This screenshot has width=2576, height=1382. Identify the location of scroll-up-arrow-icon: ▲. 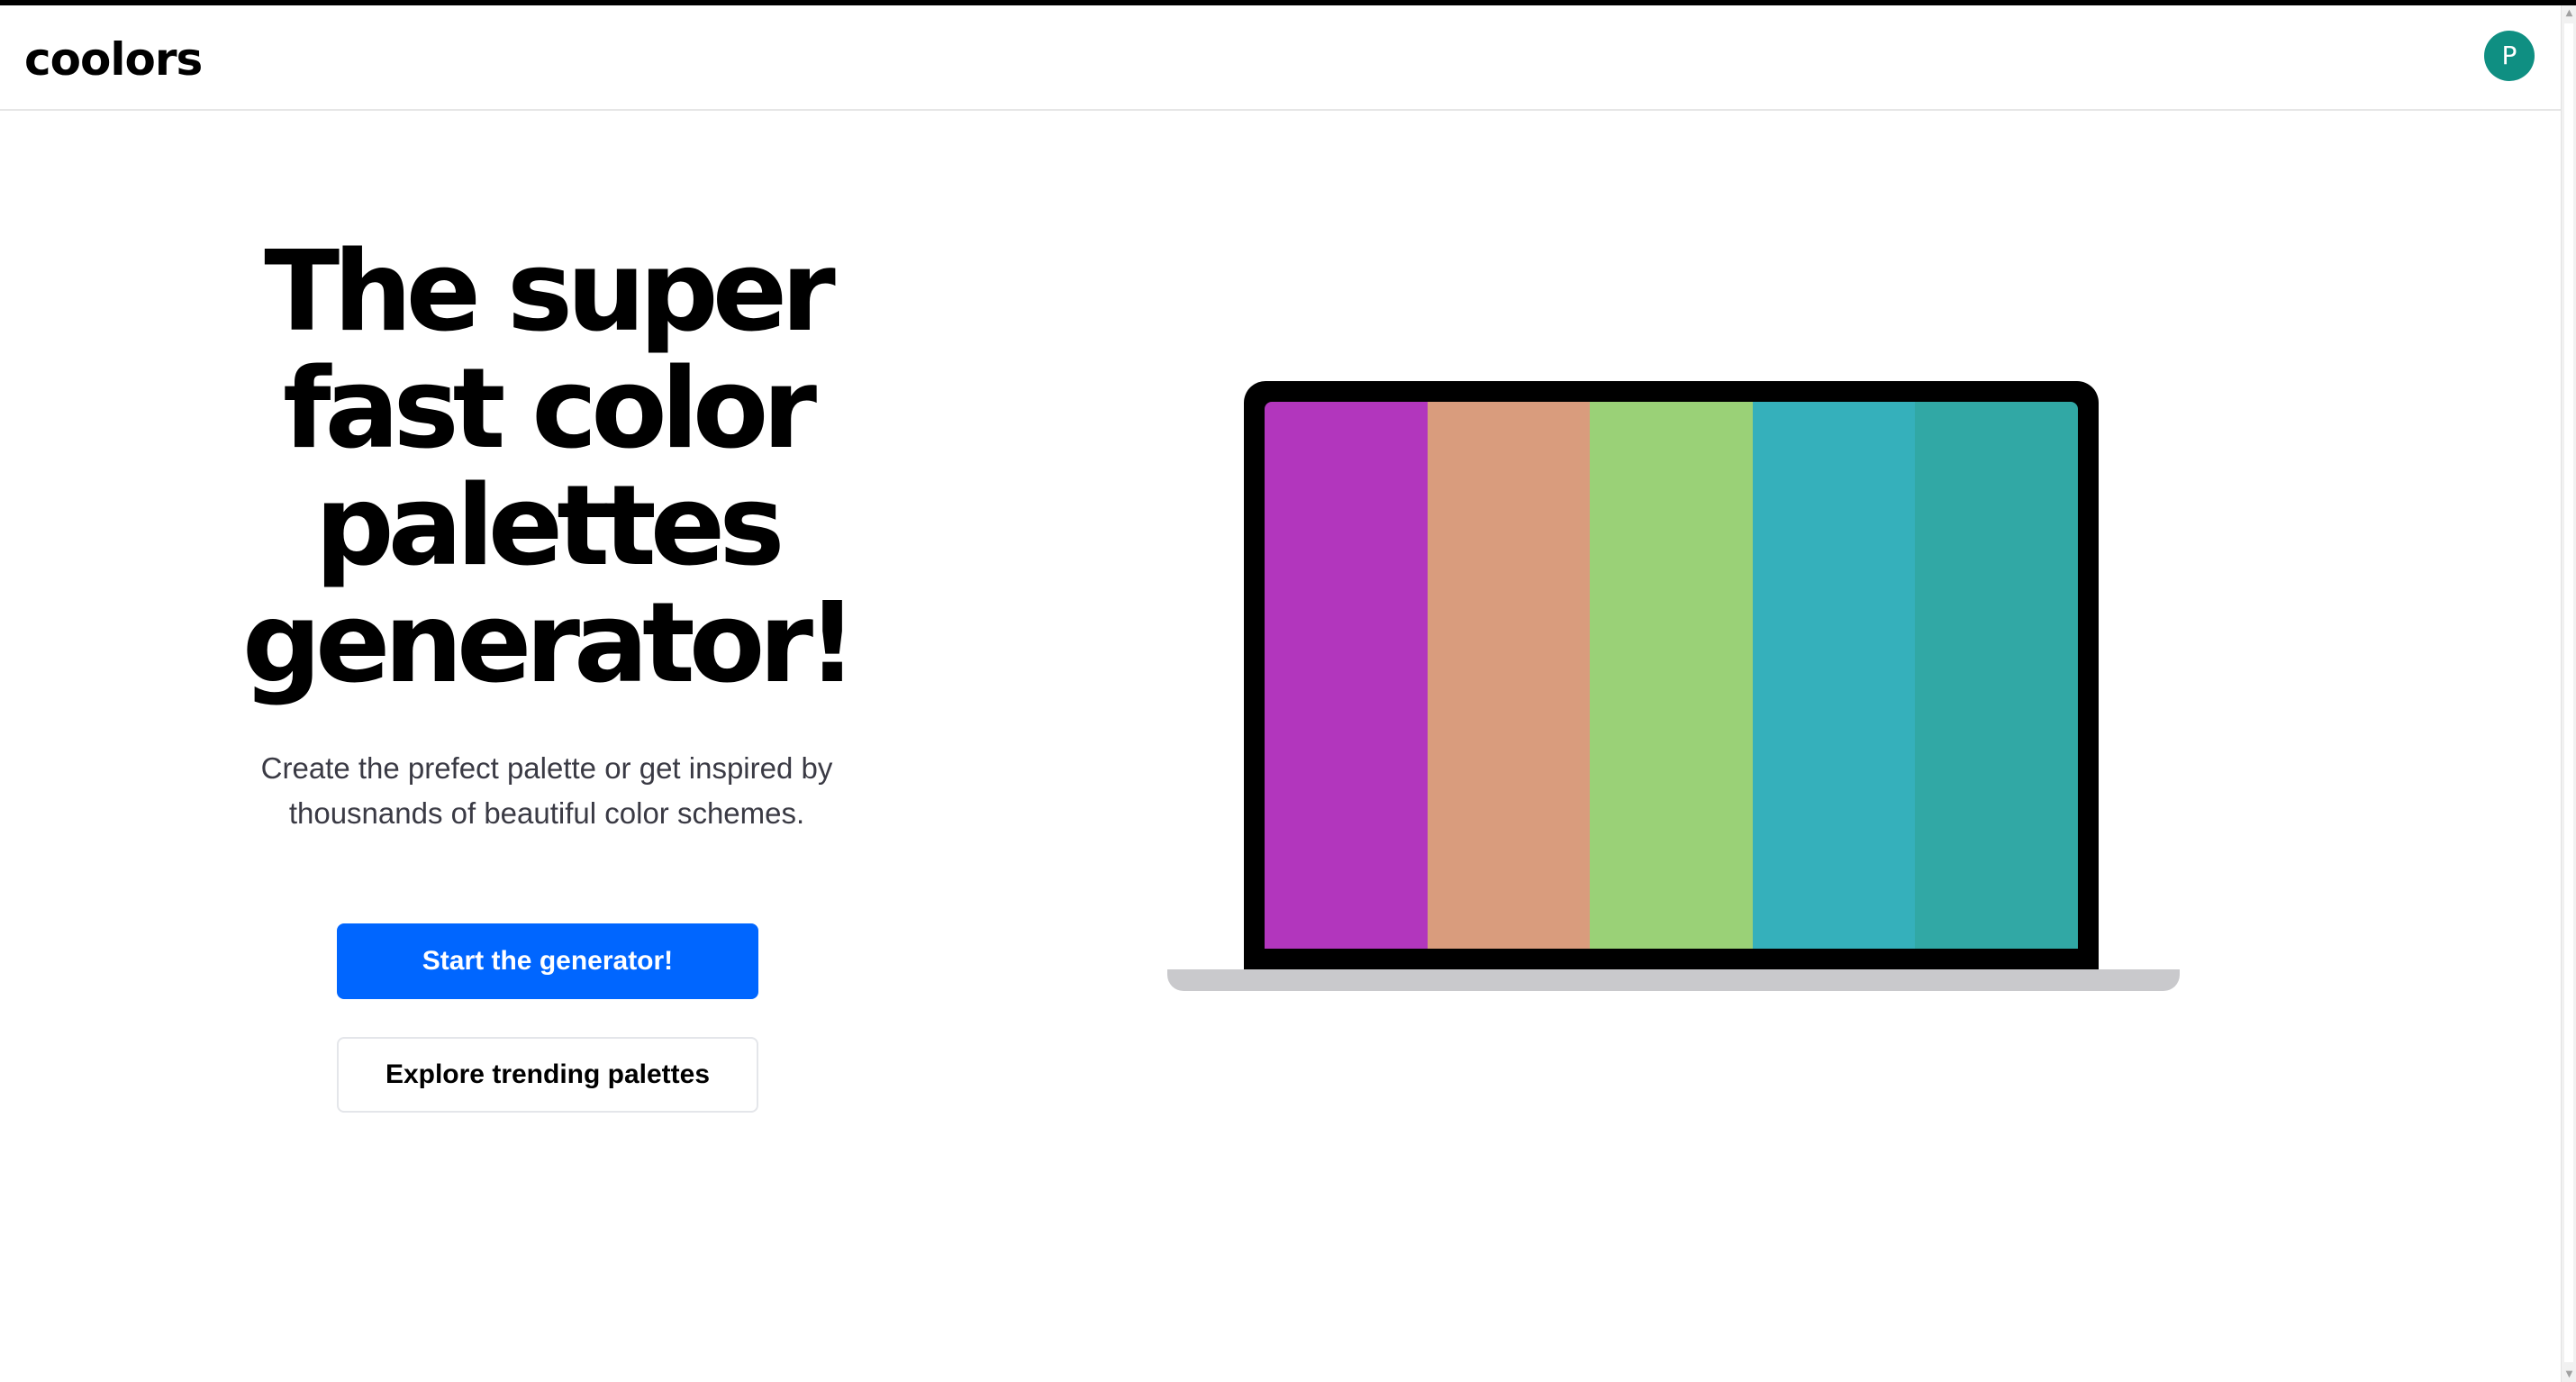
(2569, 13).